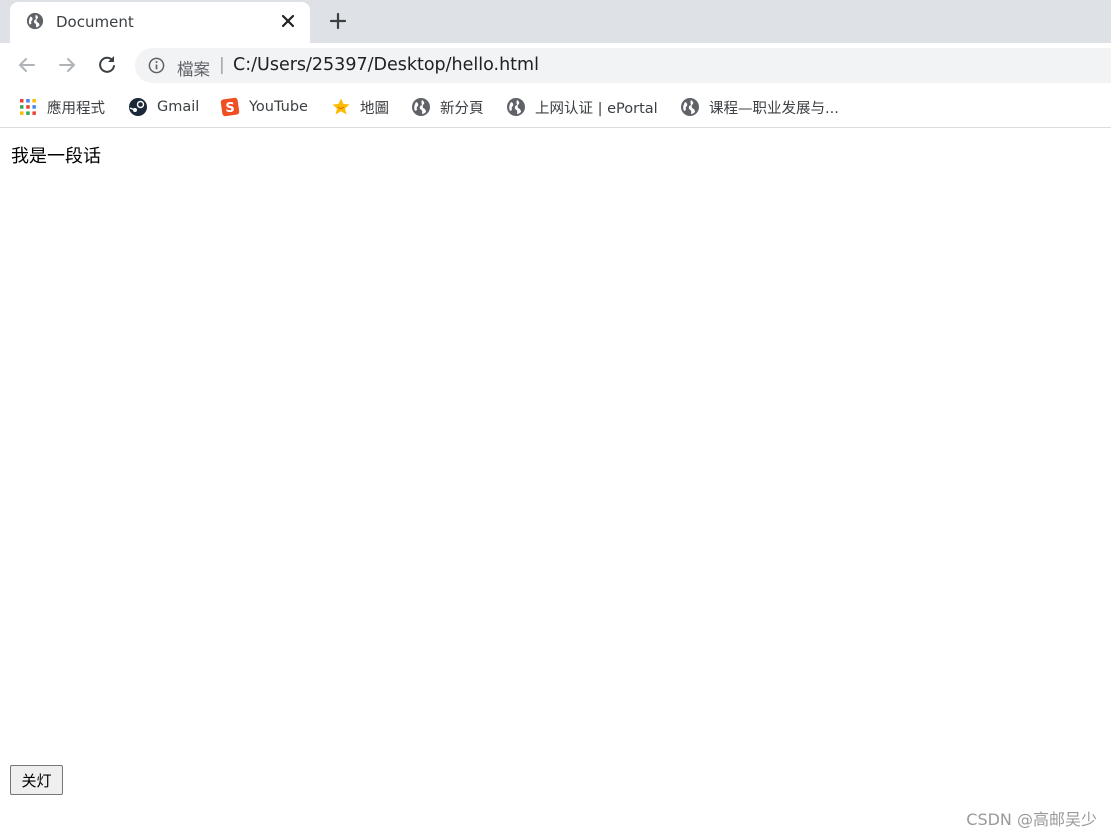  I want to click on bookmark-youtube: S YouTube, so click(264, 107).